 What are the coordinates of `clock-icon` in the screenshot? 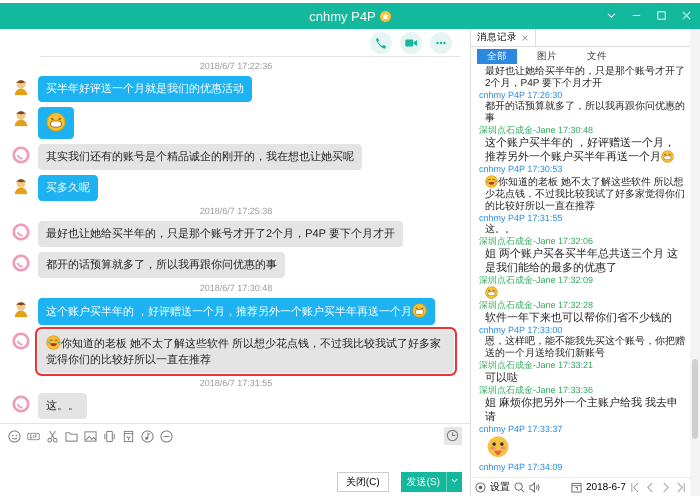 It's located at (452, 435).